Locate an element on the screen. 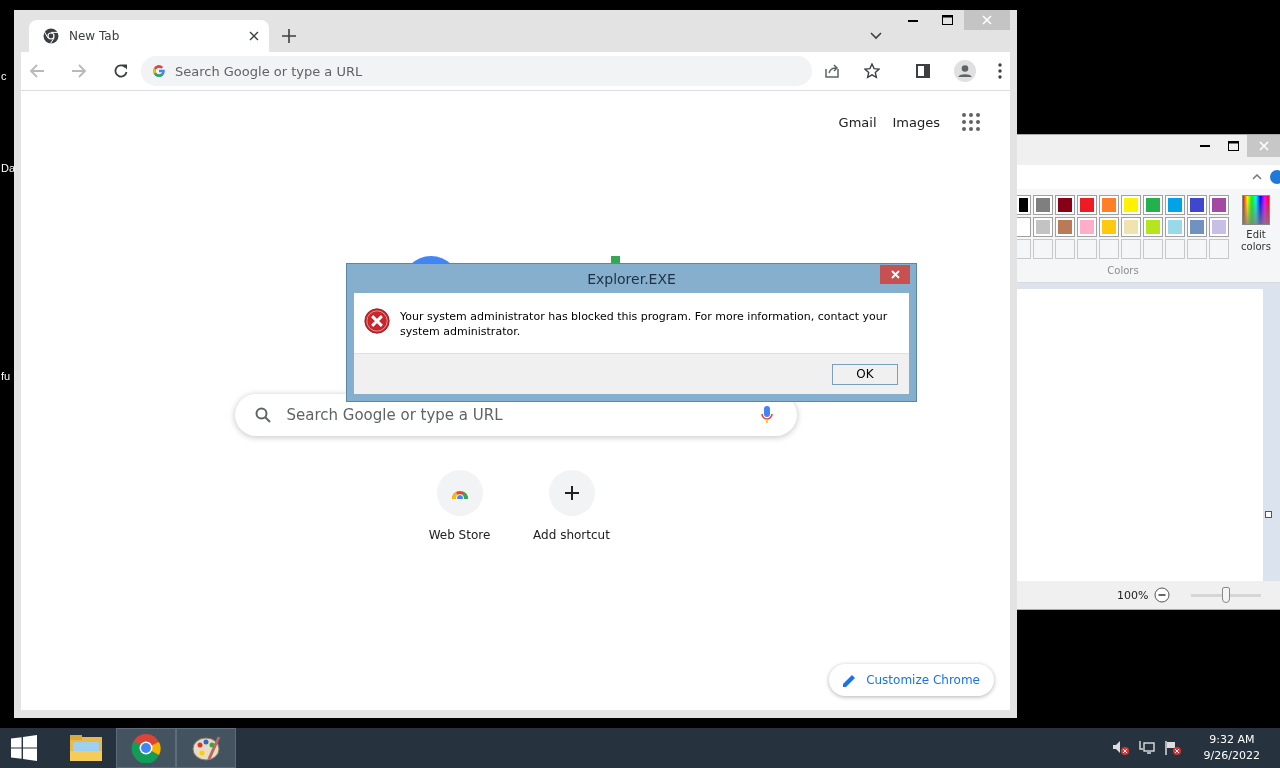  collapse-ribbon-button is located at coordinates (1257, 177).